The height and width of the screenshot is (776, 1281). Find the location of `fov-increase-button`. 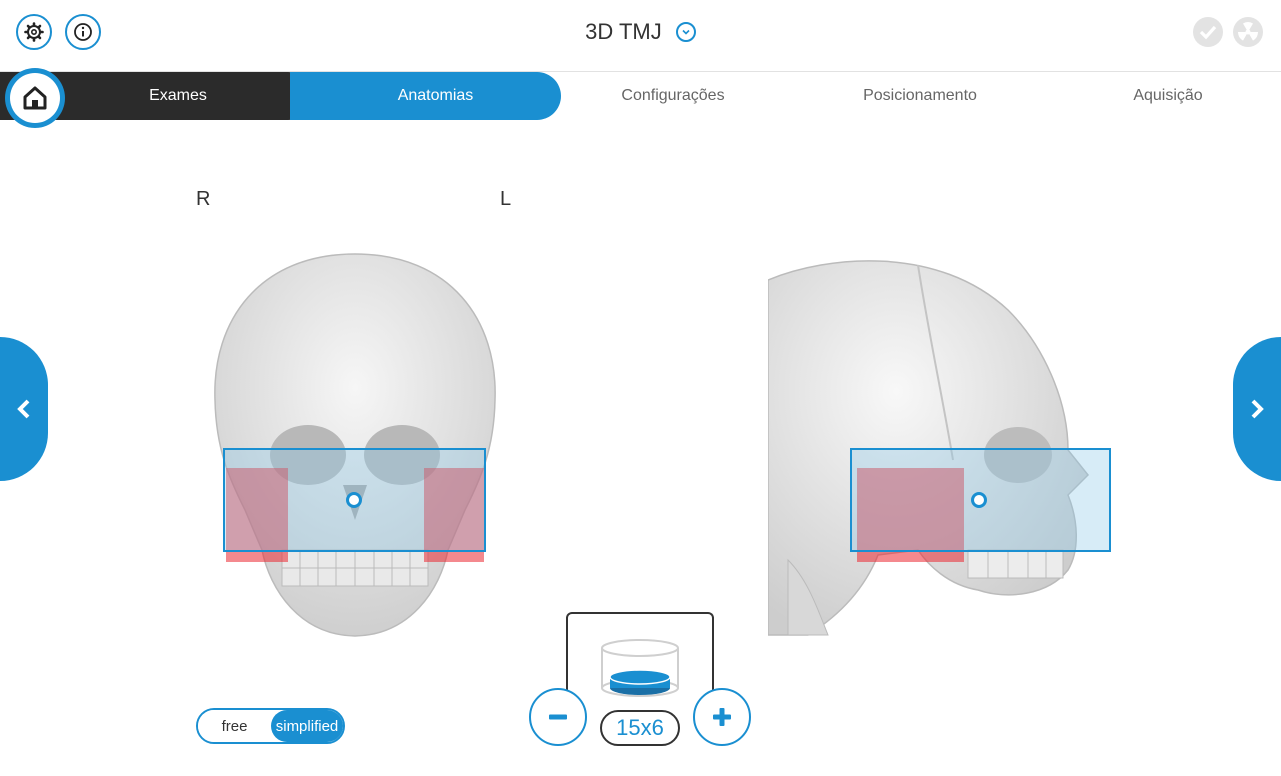

fov-increase-button is located at coordinates (722, 717).